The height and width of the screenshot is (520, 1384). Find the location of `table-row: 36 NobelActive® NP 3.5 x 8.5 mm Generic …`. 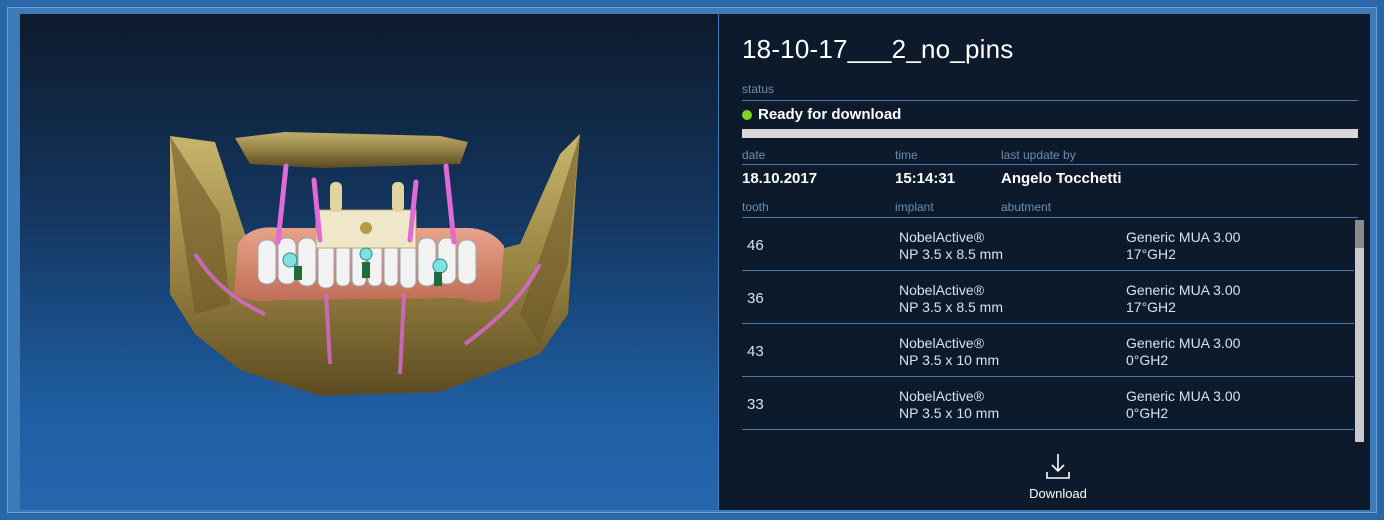

table-row: 36 NobelActive® NP 3.5 x 8.5 mm Generic … is located at coordinates (1048, 297).